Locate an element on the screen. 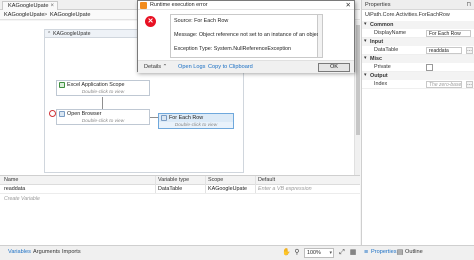 Image resolution: width=474 pixels, height=260 pixels. browser-icon is located at coordinates (62, 114).